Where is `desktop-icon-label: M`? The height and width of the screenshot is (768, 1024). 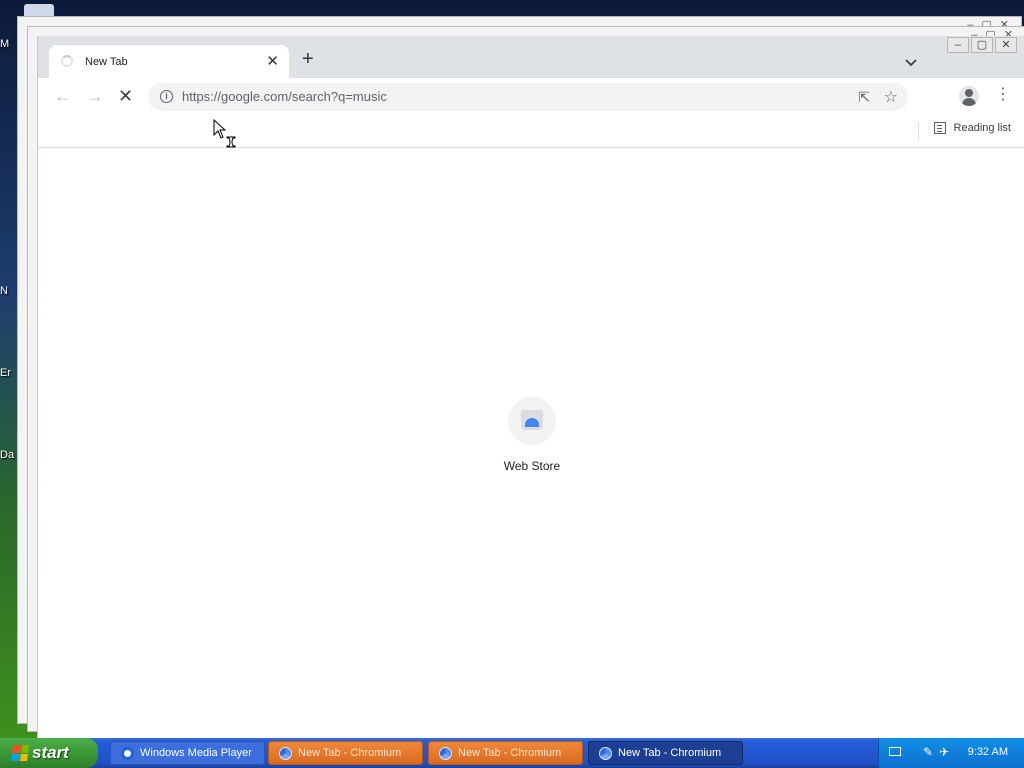 desktop-icon-label: M is located at coordinates (9, 44).